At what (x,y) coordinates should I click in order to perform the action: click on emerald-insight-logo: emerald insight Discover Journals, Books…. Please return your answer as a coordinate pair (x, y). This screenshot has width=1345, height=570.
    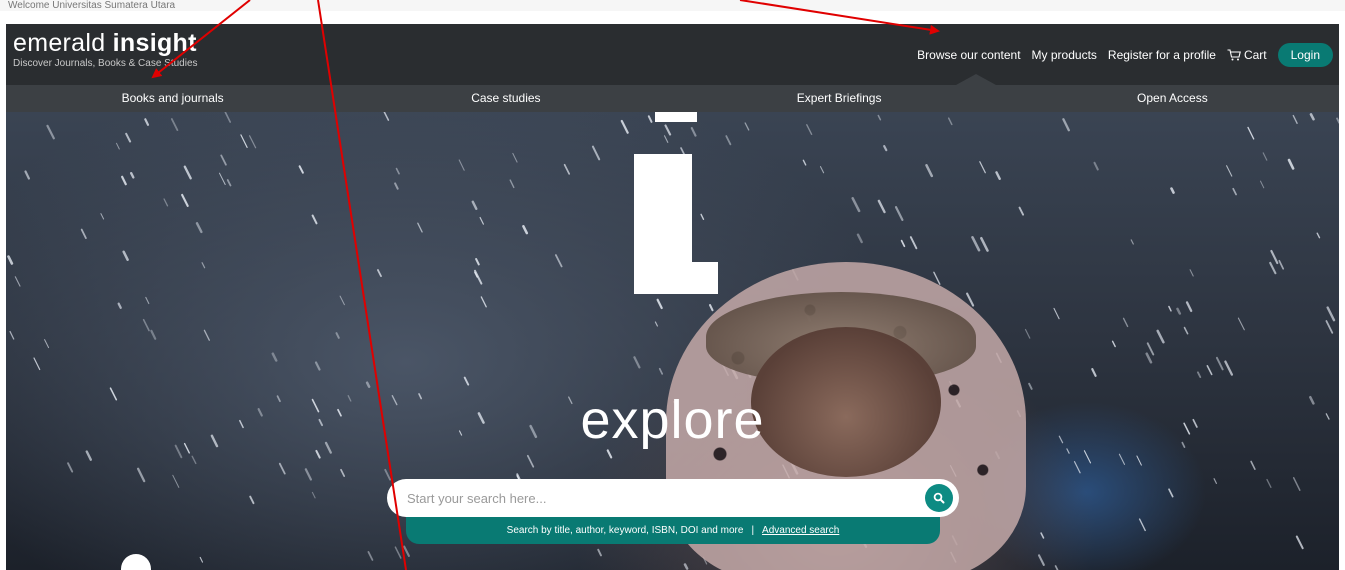
    Looking at the image, I should click on (105, 49).